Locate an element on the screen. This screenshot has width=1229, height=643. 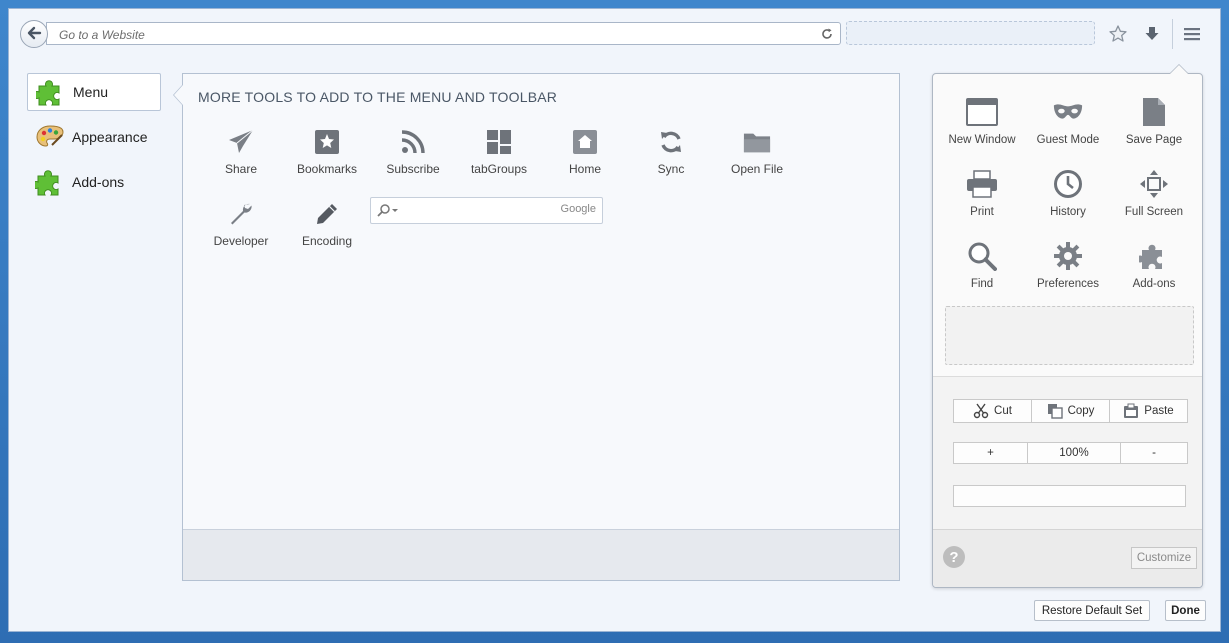
panel-item-full-screen: Full Screen is located at coordinates (1154, 199).